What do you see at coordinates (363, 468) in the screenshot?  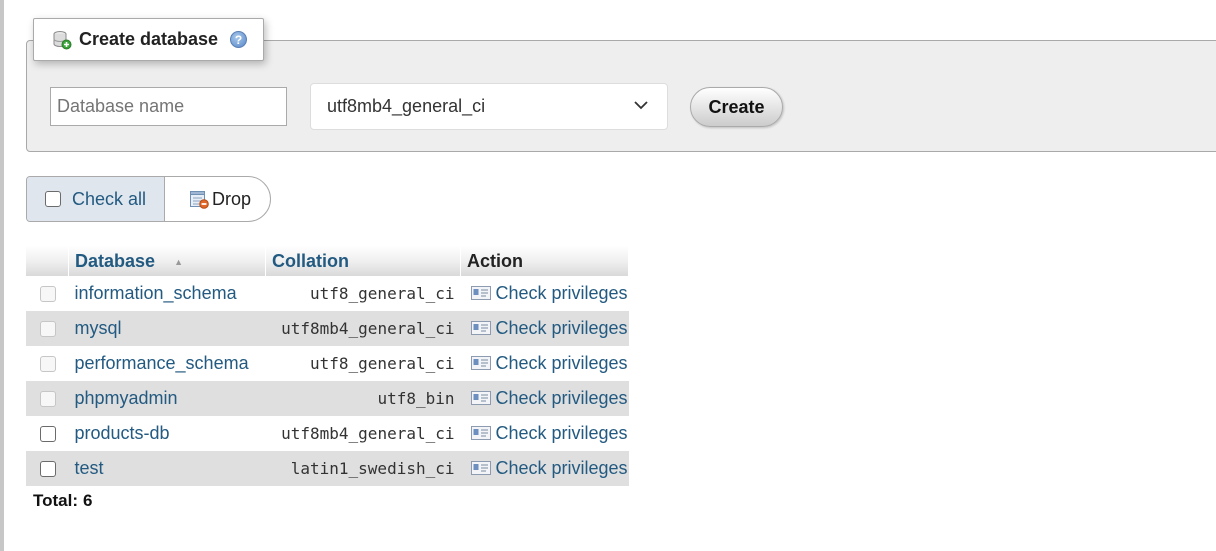 I see `collation-link: latin1_swedish_ci` at bounding box center [363, 468].